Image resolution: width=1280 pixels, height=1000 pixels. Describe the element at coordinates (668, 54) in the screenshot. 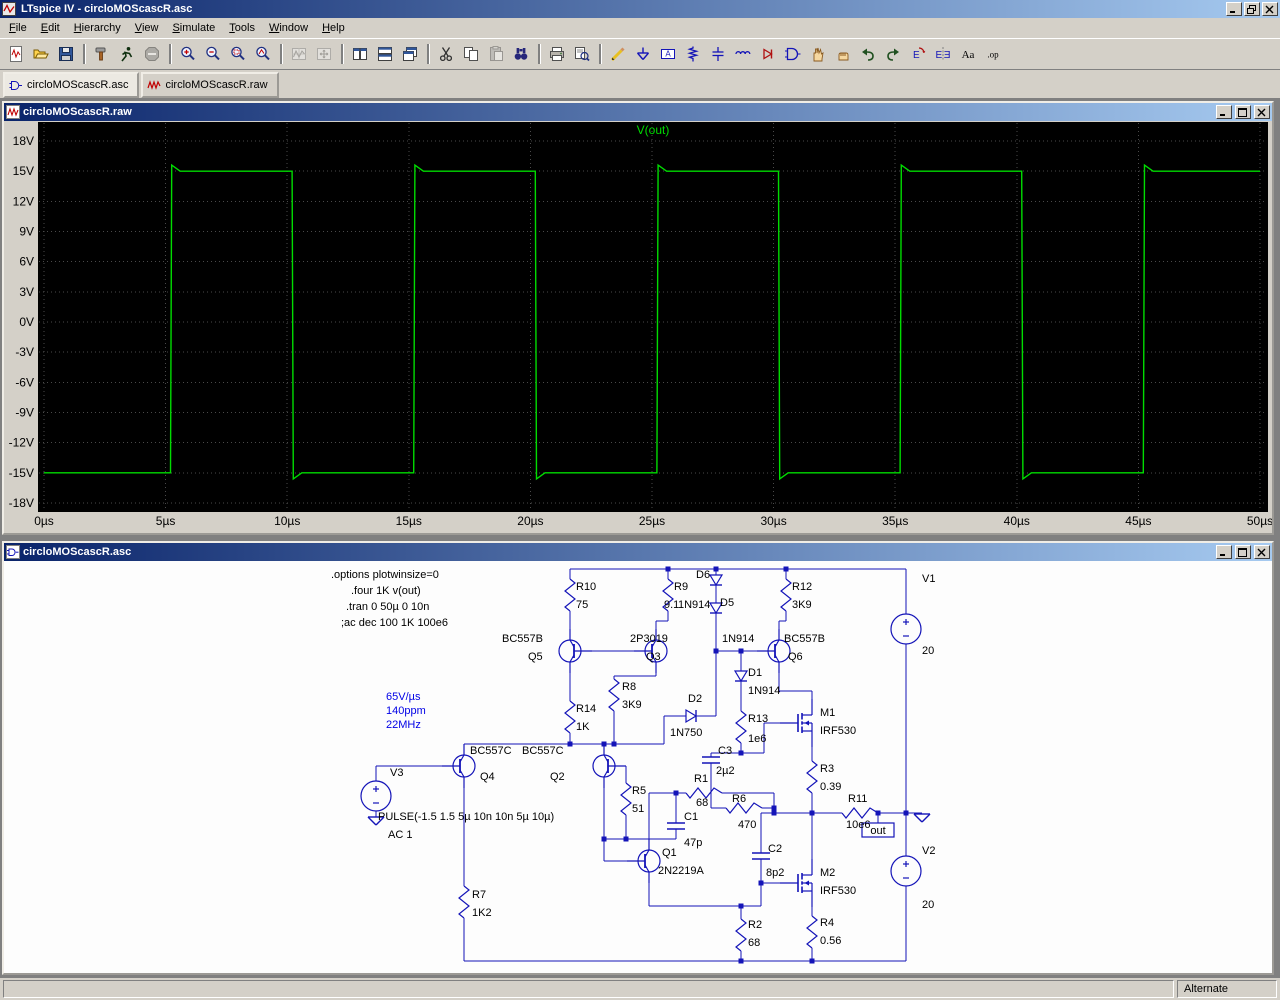

I see `net-label-button: A` at that location.